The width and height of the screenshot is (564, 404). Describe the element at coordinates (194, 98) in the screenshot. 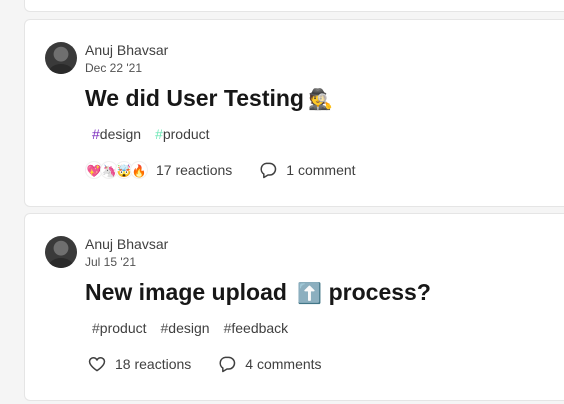

I see `post-title-text: We did User Testing` at that location.